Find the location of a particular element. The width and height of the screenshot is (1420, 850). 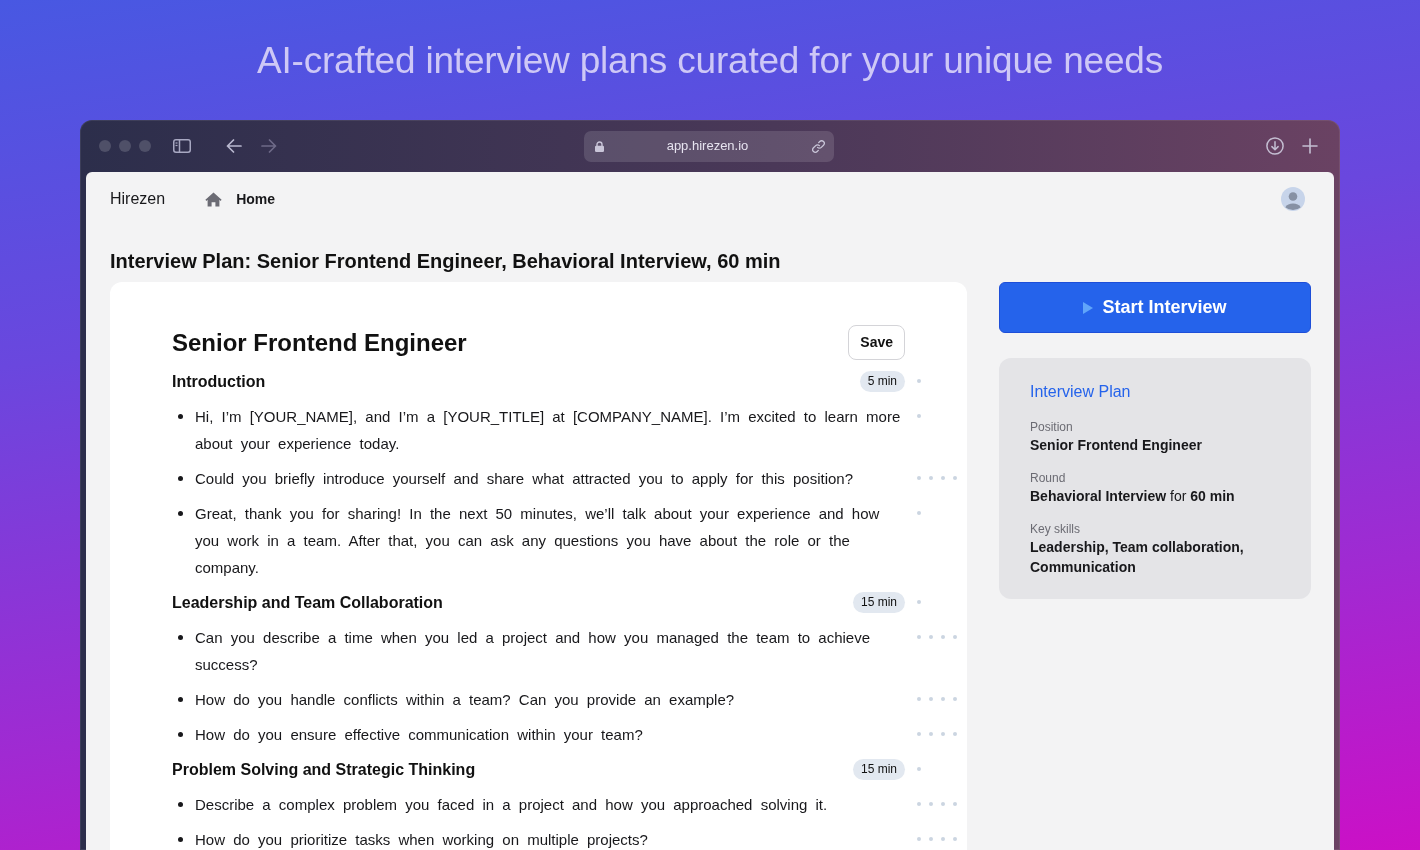

back-arrow-icon is located at coordinates (234, 146).